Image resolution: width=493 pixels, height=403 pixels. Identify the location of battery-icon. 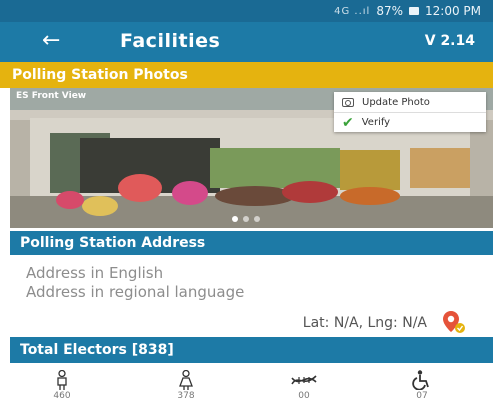
(414, 11).